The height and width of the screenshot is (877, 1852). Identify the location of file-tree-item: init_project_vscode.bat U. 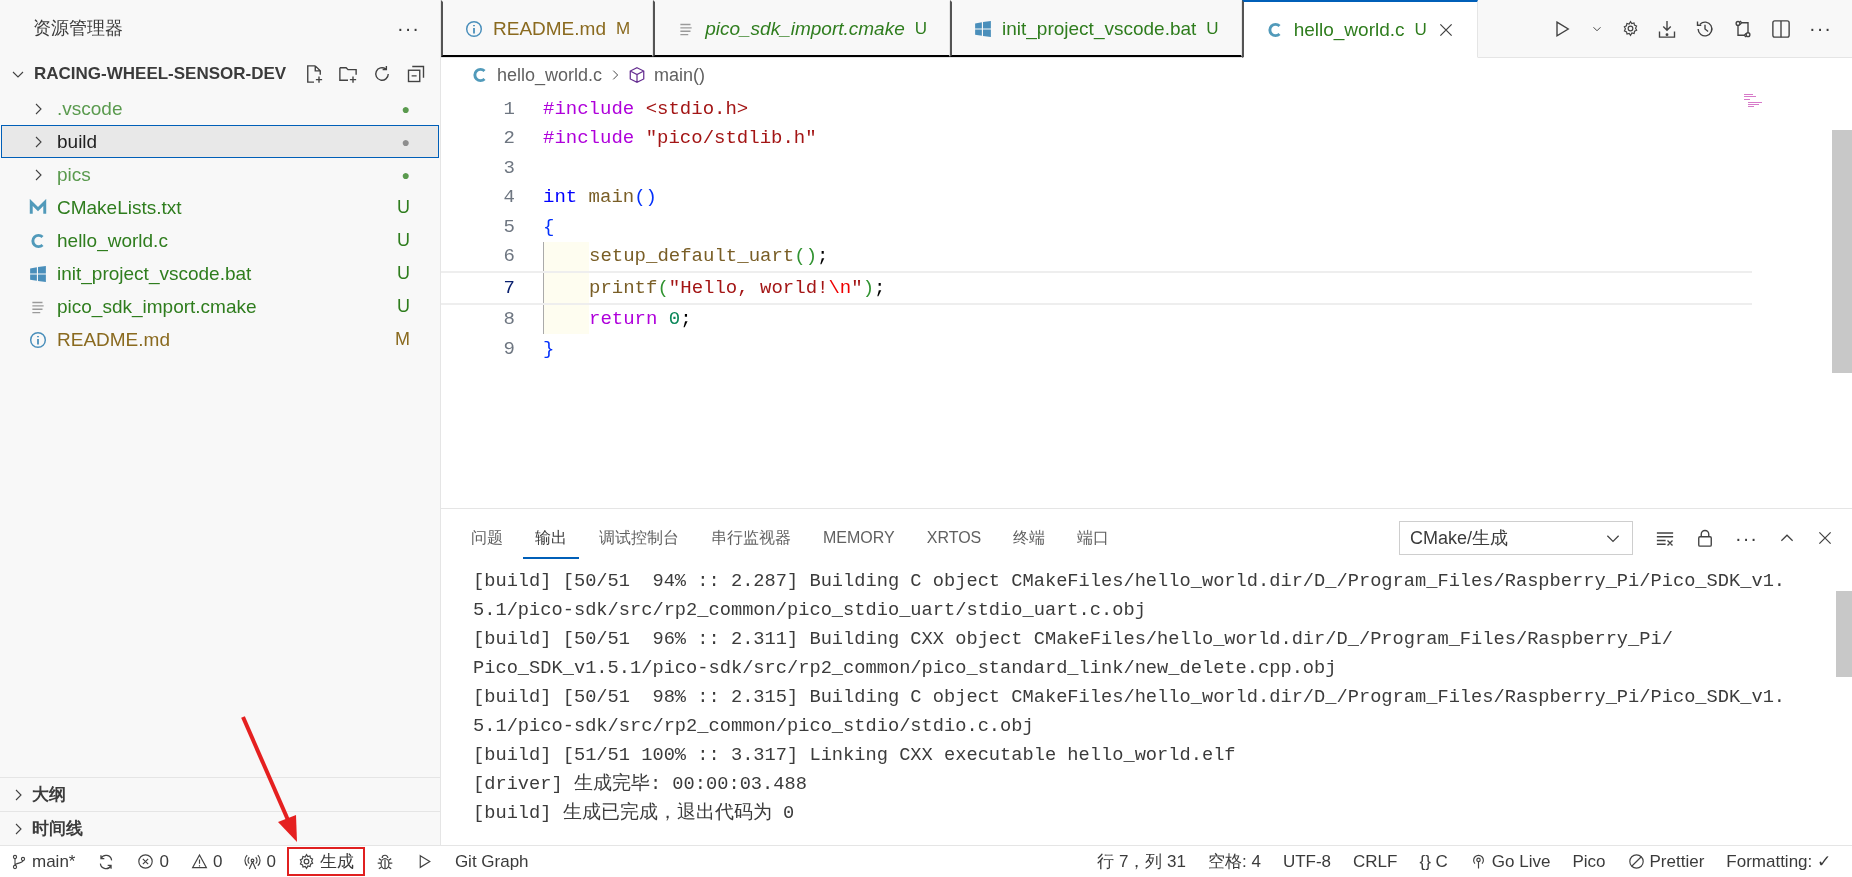
(220, 273).